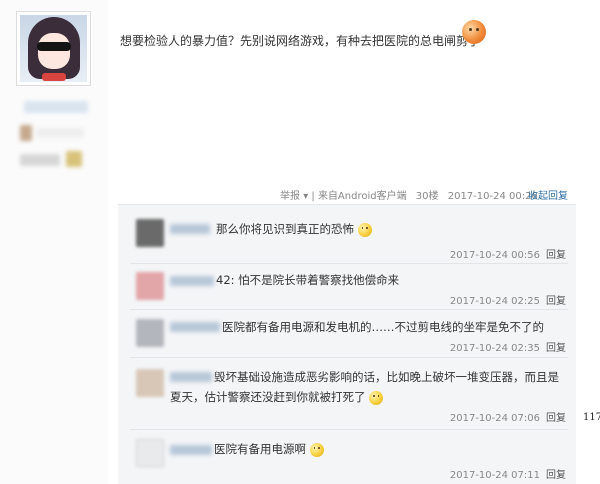 Image resolution: width=600 pixels, height=484 pixels. Describe the element at coordinates (474, 32) in the screenshot. I see `angry-face-icon` at that location.